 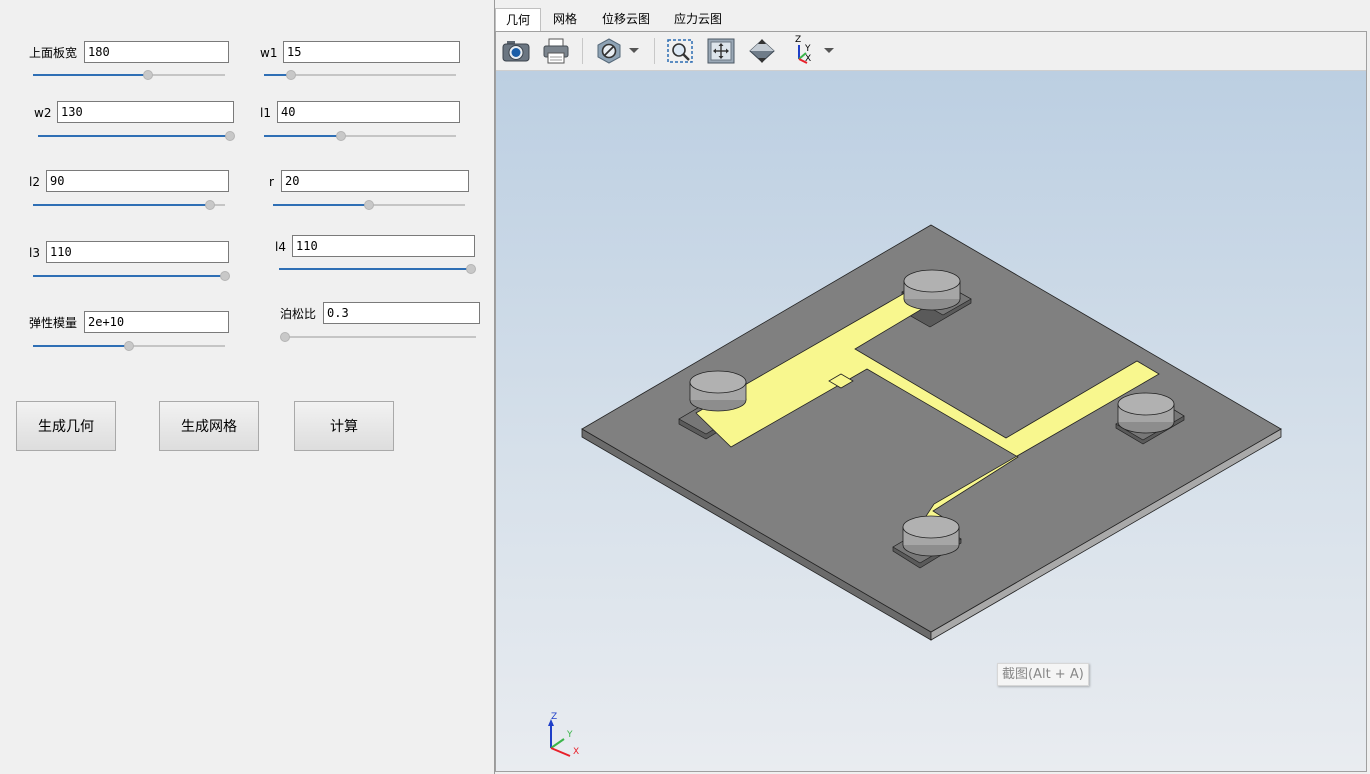 What do you see at coordinates (34, 253) in the screenshot?
I see `l3-label: l3` at bounding box center [34, 253].